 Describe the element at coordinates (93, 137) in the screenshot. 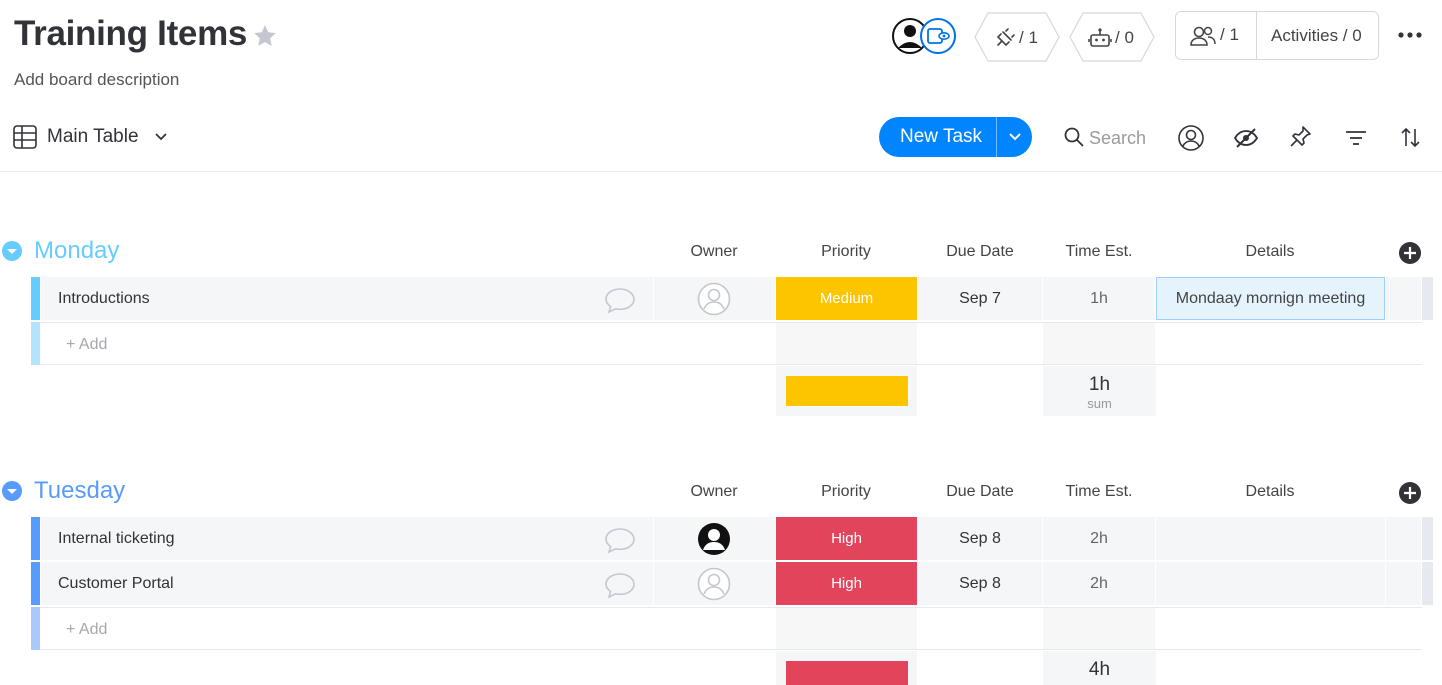

I see `view-selector: Main Table` at that location.